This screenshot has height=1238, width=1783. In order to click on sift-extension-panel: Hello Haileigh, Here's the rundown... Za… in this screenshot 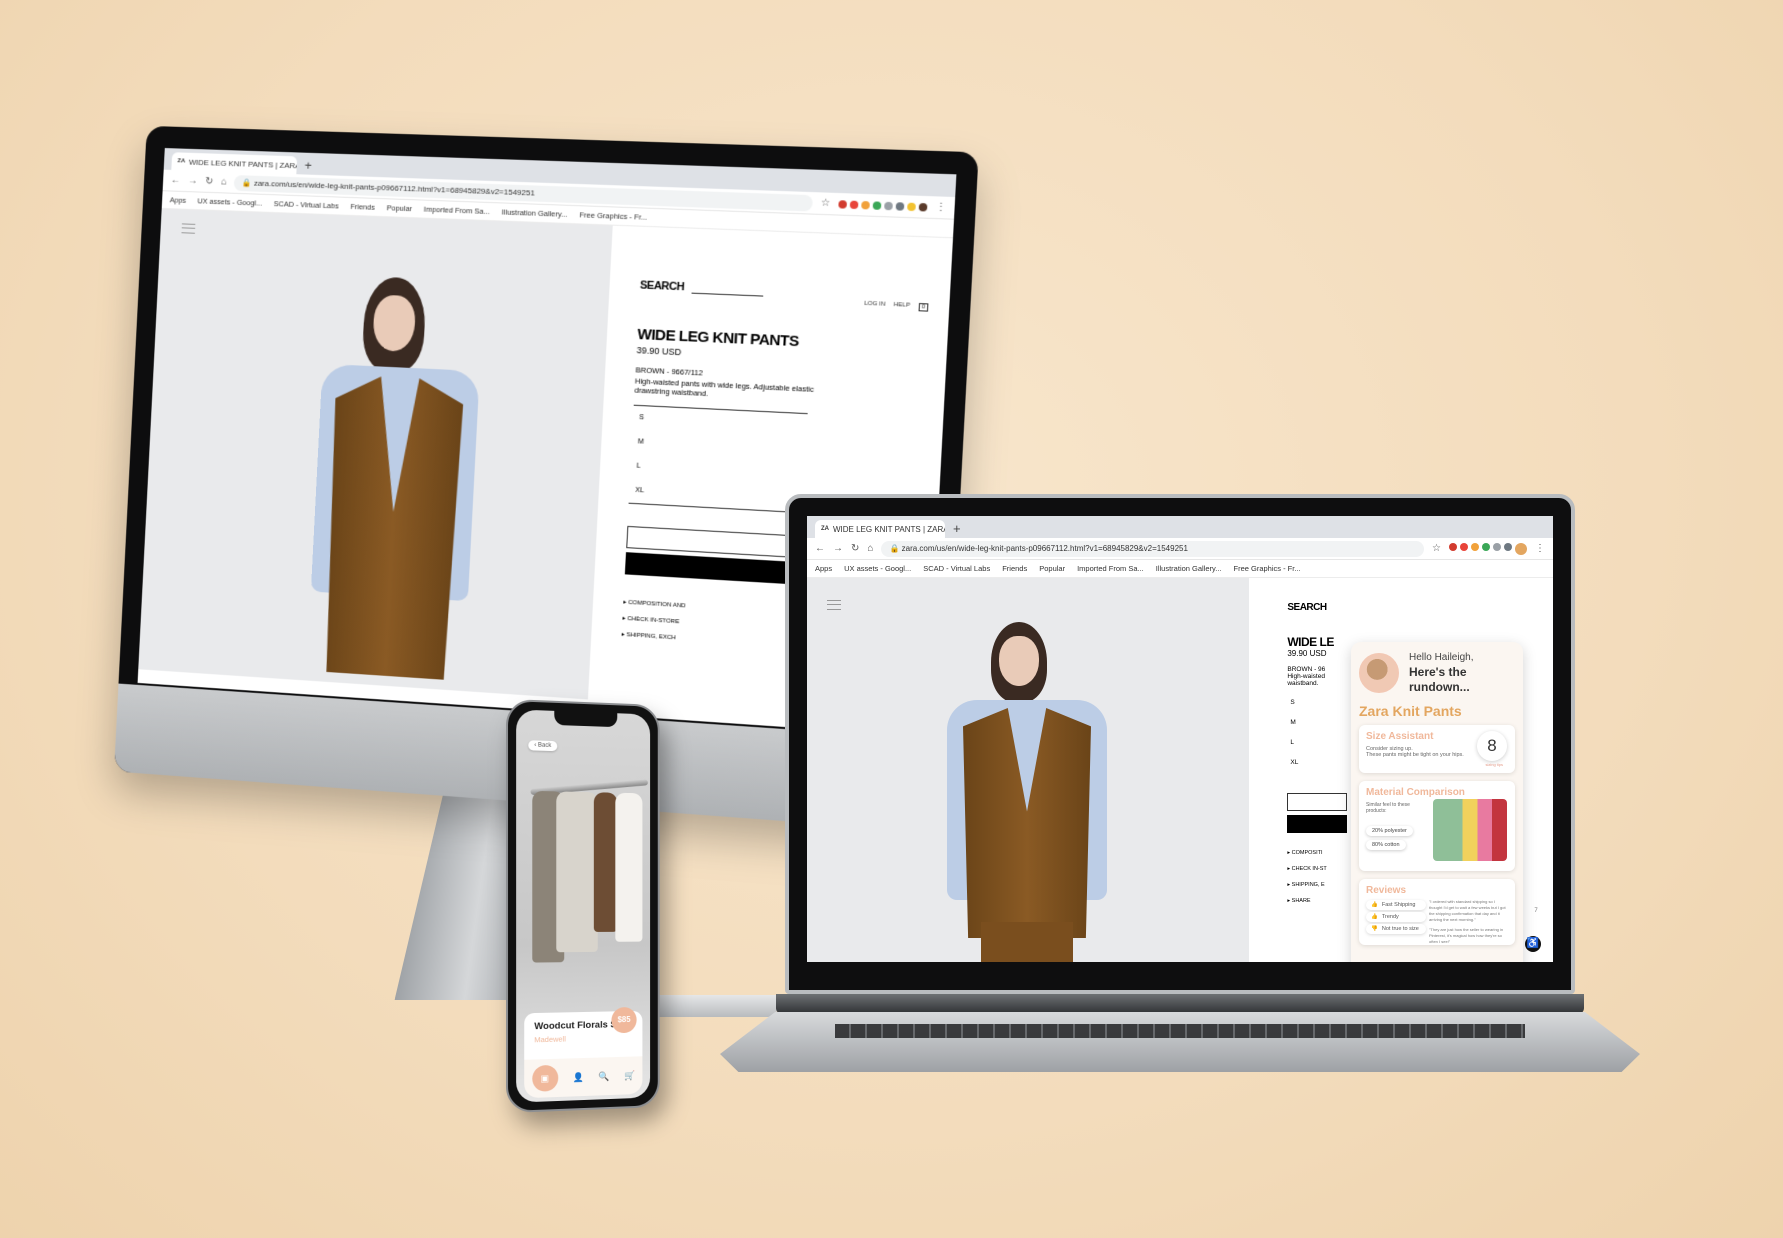, I will do `click(1437, 802)`.